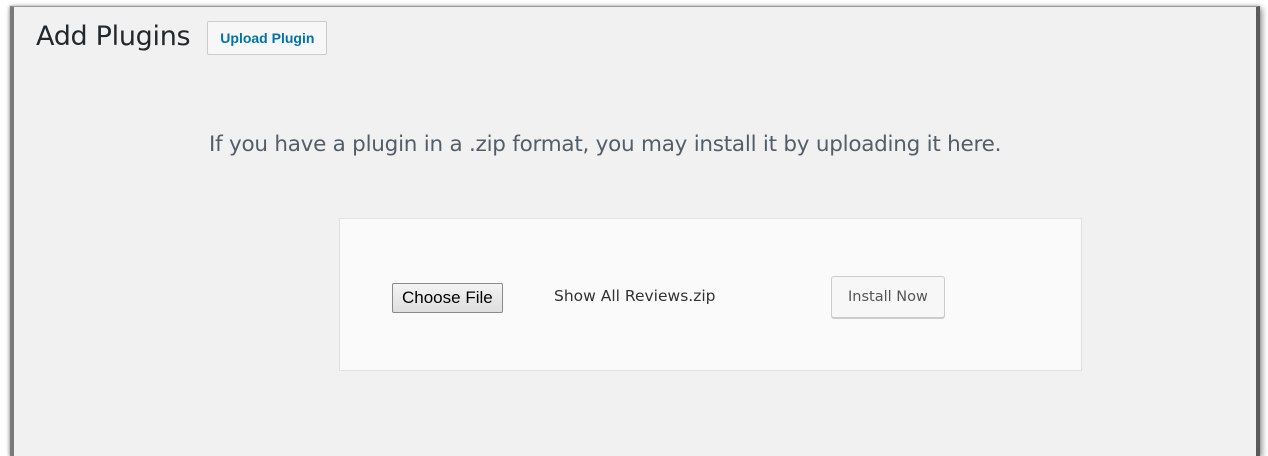 This screenshot has width=1268, height=456. What do you see at coordinates (635, 296) in the screenshot?
I see `selected-file-name: Show All Reviews.zip` at bounding box center [635, 296].